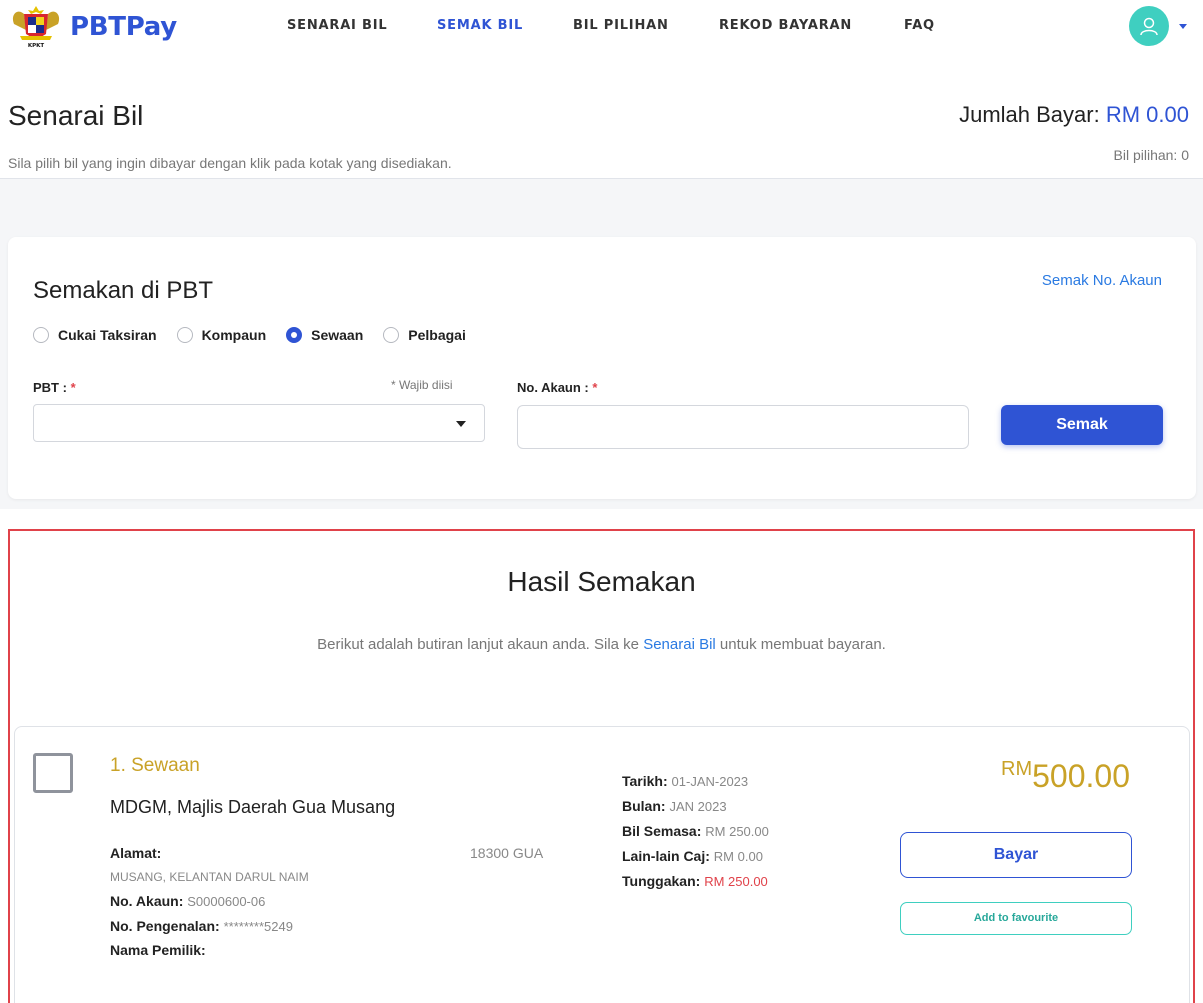  Describe the element at coordinates (123, 27) in the screenshot. I see `brand-name: PBTPay` at that location.